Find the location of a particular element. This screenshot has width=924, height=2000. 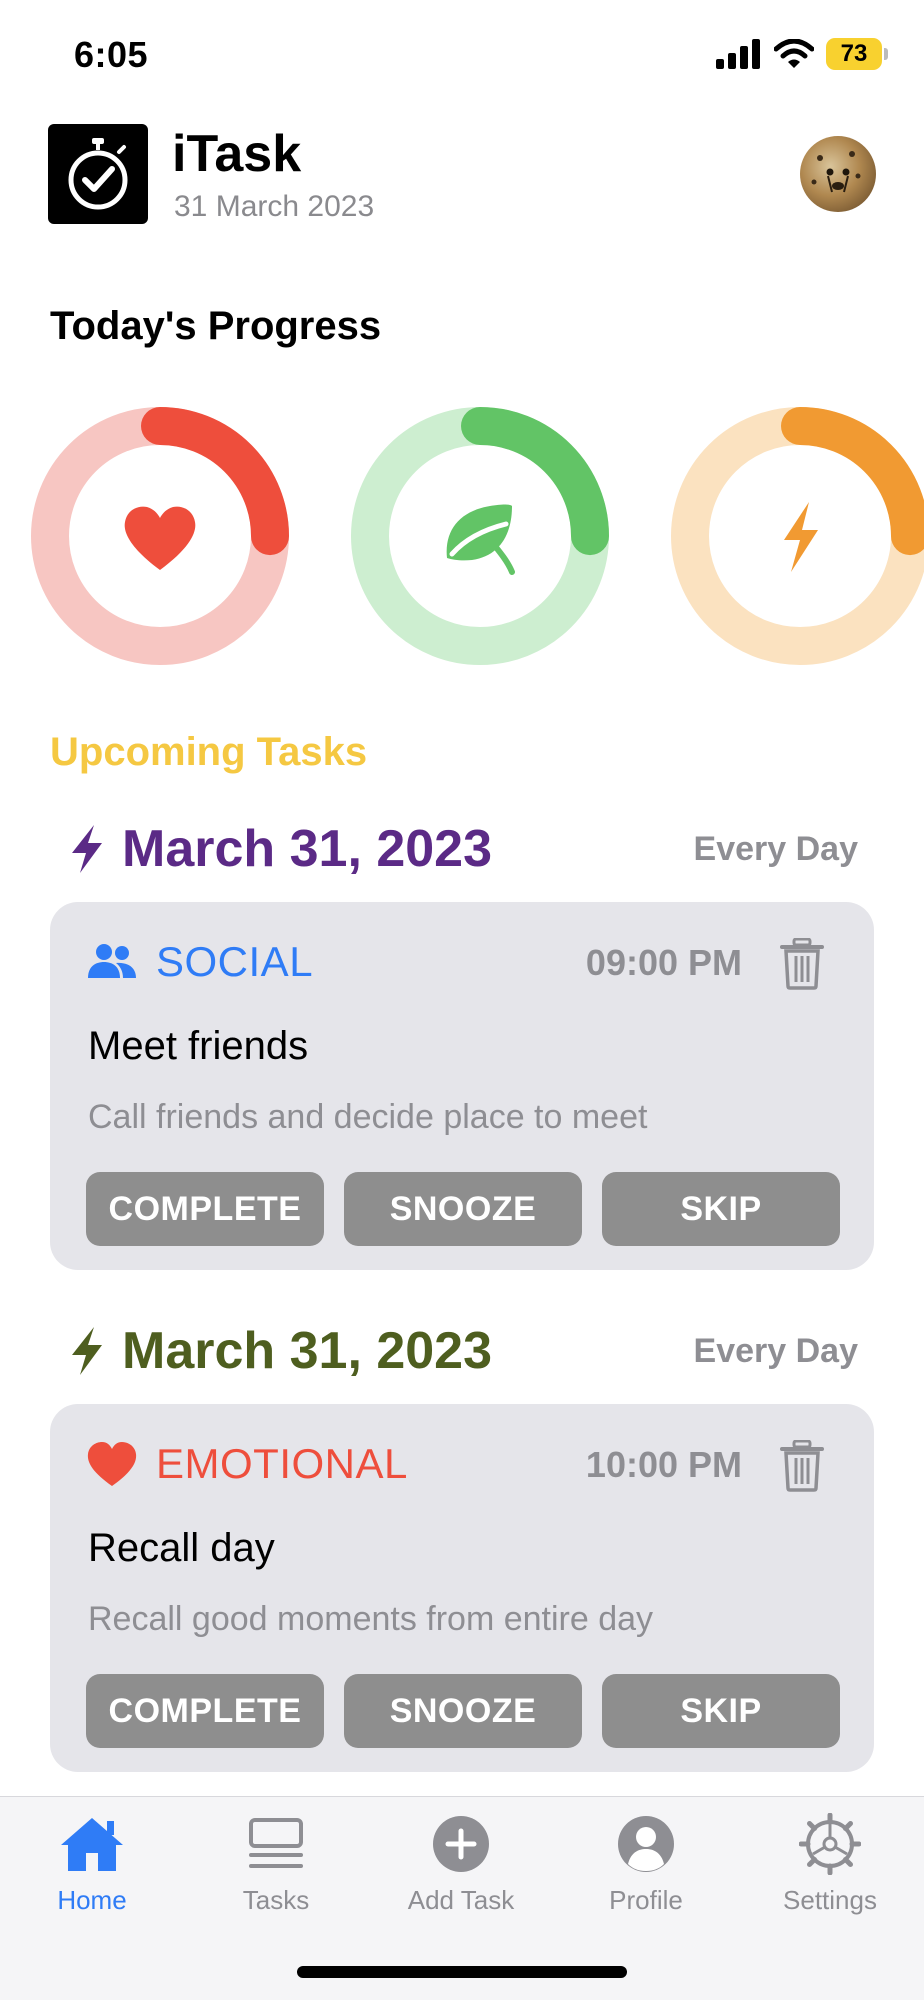

tab-tasks: Tasks is located at coordinates (276, 1864).